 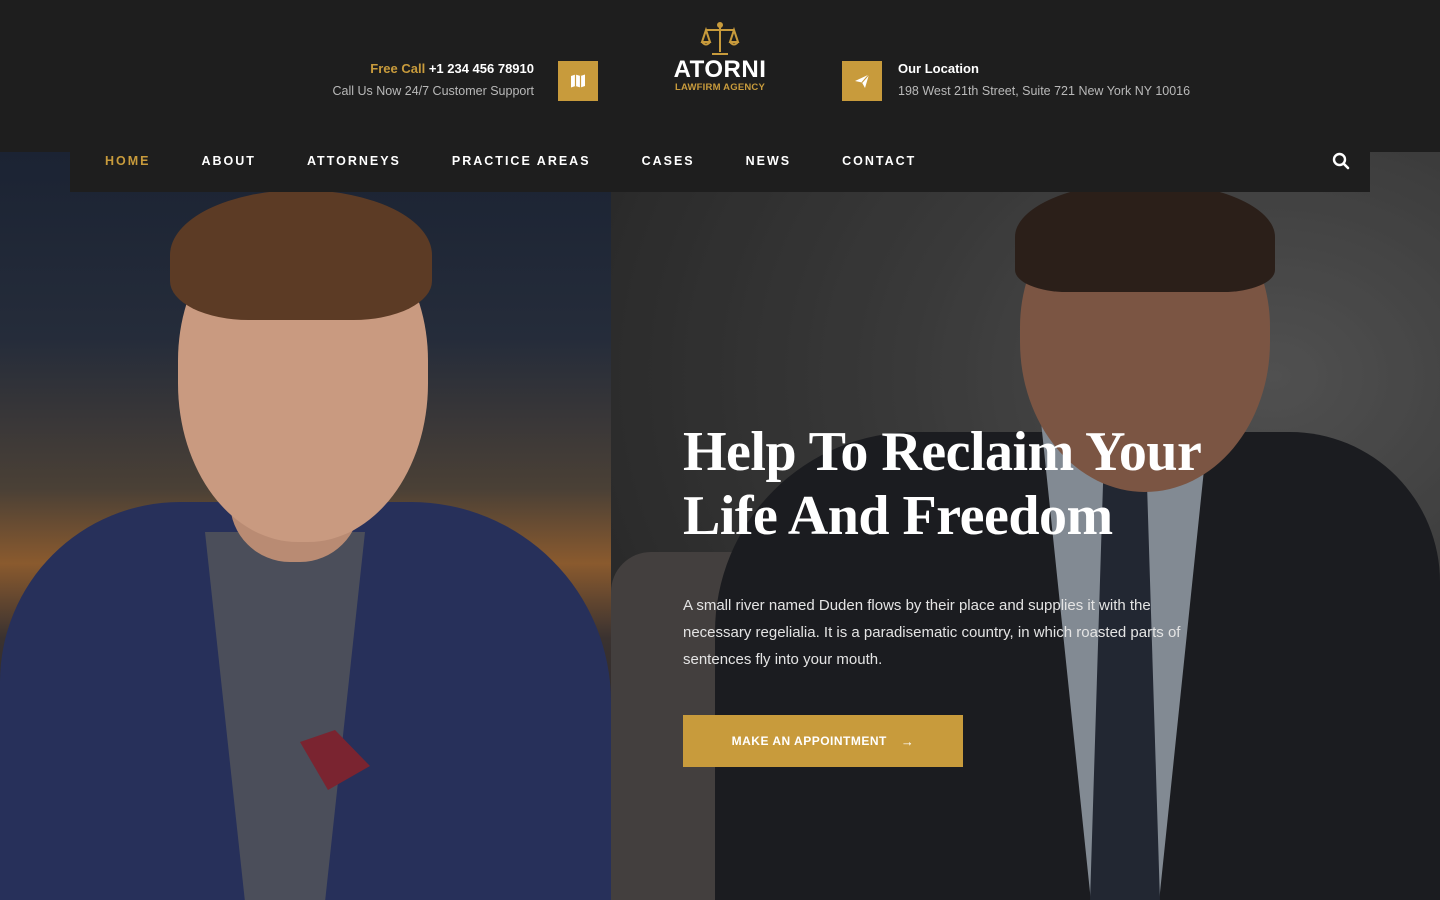 I want to click on nav-item-about: ABOUT, so click(x=229, y=161).